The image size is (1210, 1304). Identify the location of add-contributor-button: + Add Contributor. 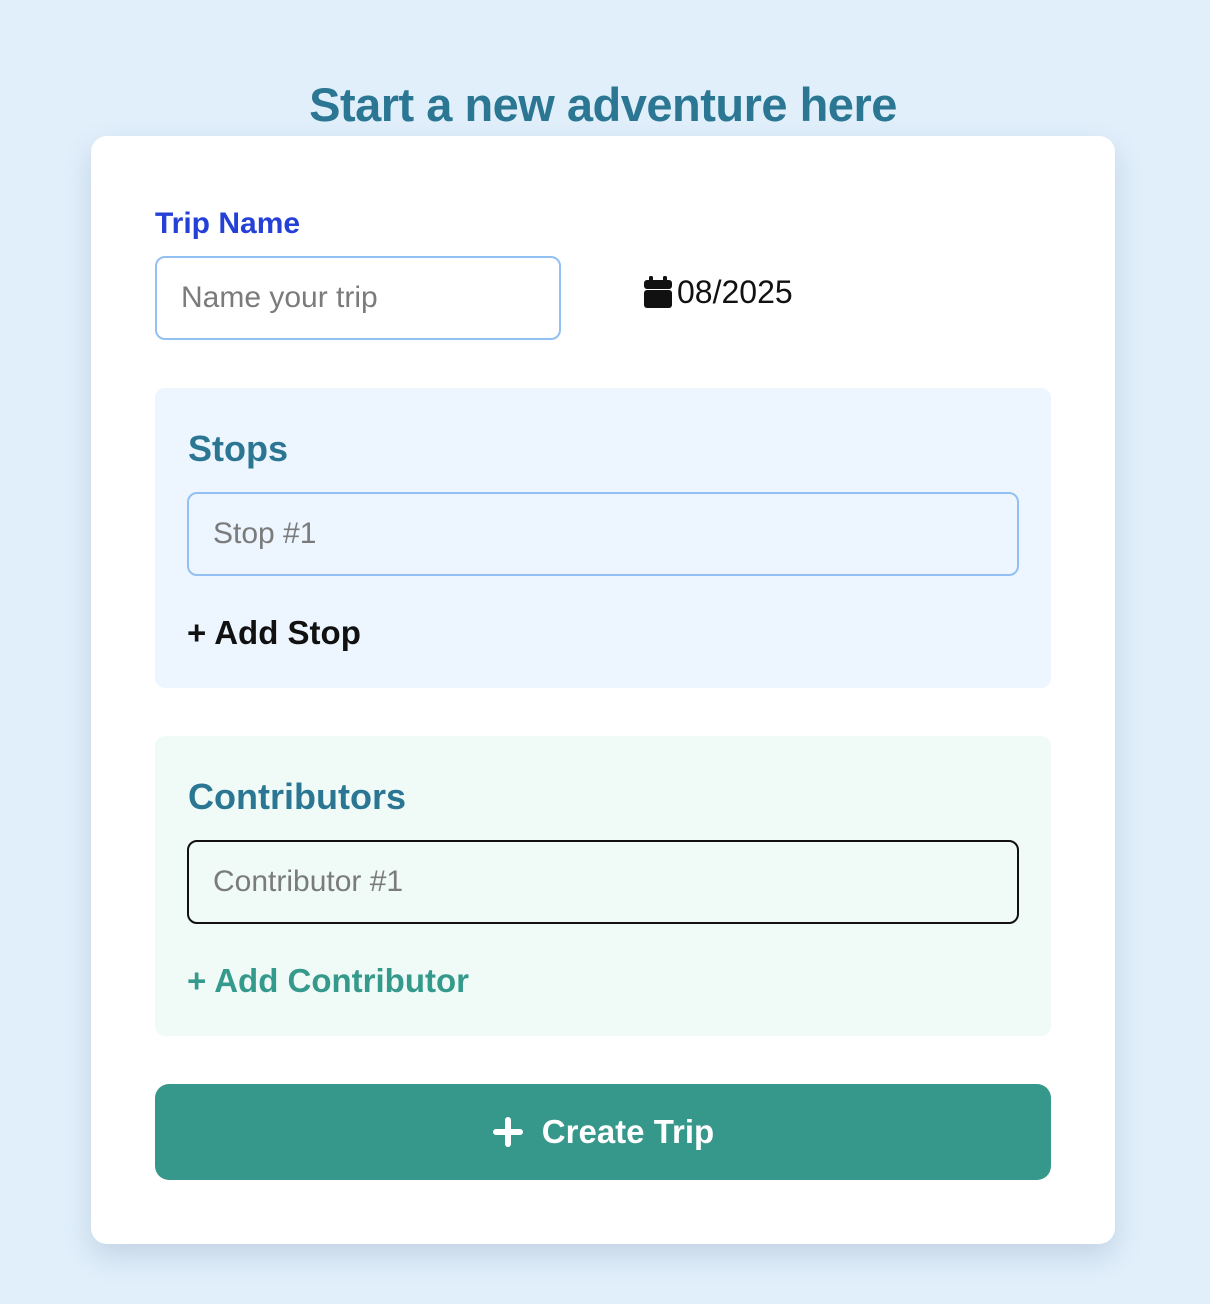
(328, 981).